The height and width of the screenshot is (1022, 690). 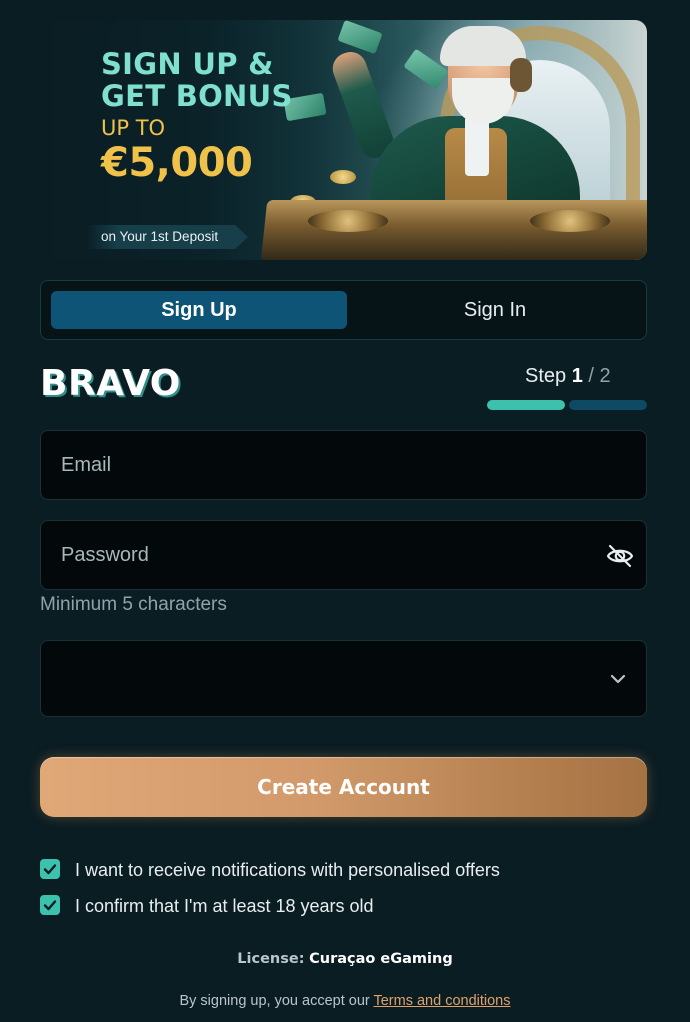 I want to click on notifications-checkbox, so click(x=50, y=869).